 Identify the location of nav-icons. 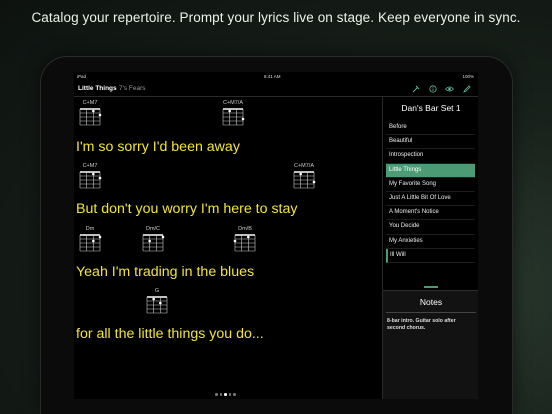
(441, 88).